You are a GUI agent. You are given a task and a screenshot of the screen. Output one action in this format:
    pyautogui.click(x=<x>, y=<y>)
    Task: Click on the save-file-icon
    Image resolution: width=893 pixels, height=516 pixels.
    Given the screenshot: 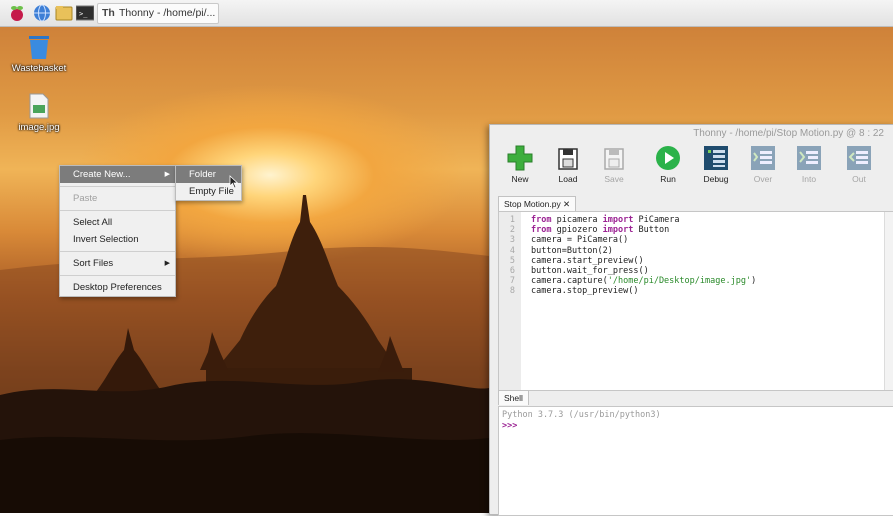 What is the action you would take?
    pyautogui.click(x=614, y=159)
    